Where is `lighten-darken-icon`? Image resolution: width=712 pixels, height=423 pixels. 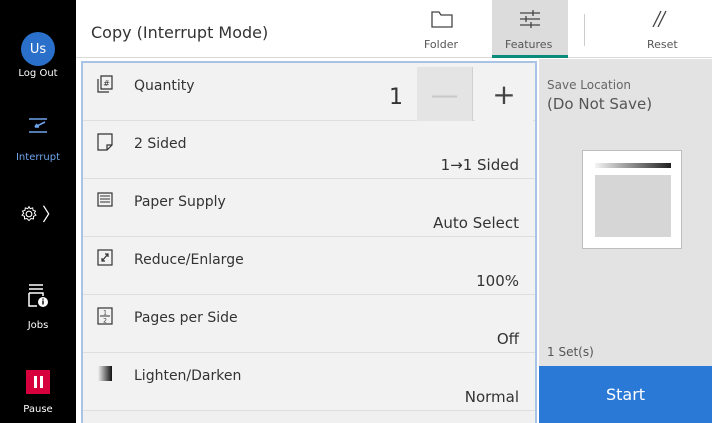 lighten-darken-icon is located at coordinates (105, 373).